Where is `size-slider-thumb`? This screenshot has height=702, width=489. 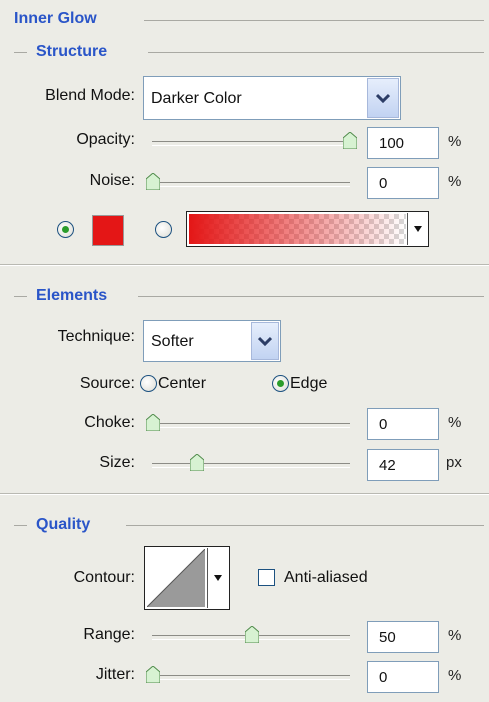 size-slider-thumb is located at coordinates (197, 462).